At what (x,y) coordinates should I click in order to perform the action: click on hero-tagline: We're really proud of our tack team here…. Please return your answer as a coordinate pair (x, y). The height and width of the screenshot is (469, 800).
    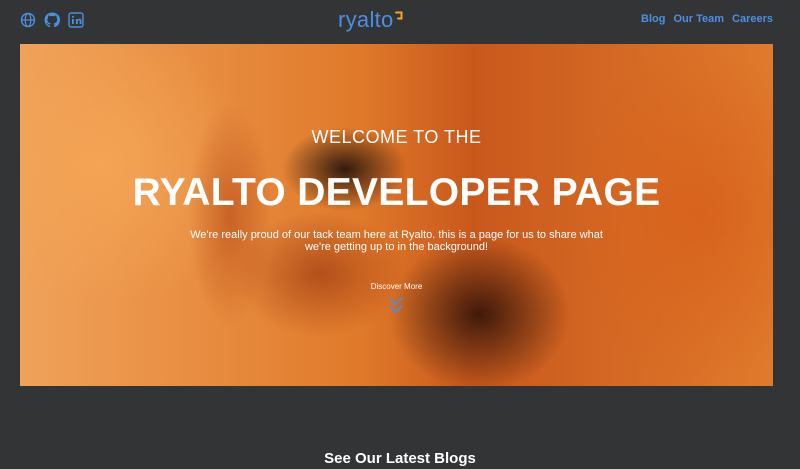
    Looking at the image, I should click on (396, 241).